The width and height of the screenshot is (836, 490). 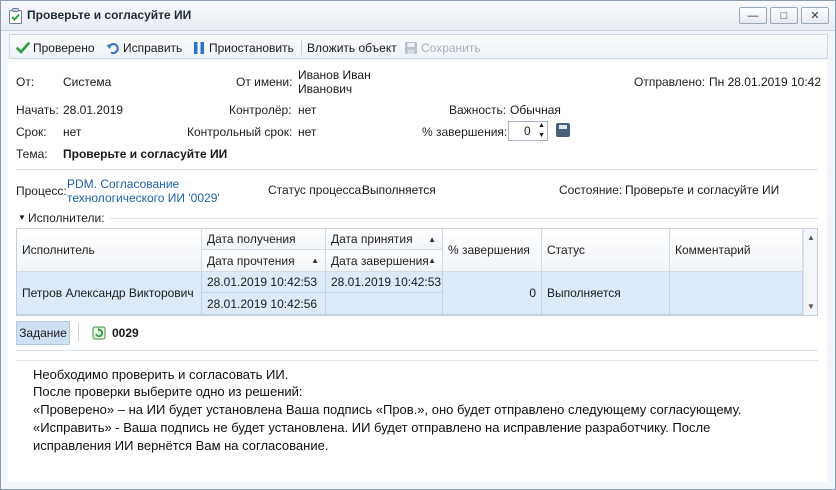 What do you see at coordinates (37, 110) in the screenshot?
I see `start-label: Начать:` at bounding box center [37, 110].